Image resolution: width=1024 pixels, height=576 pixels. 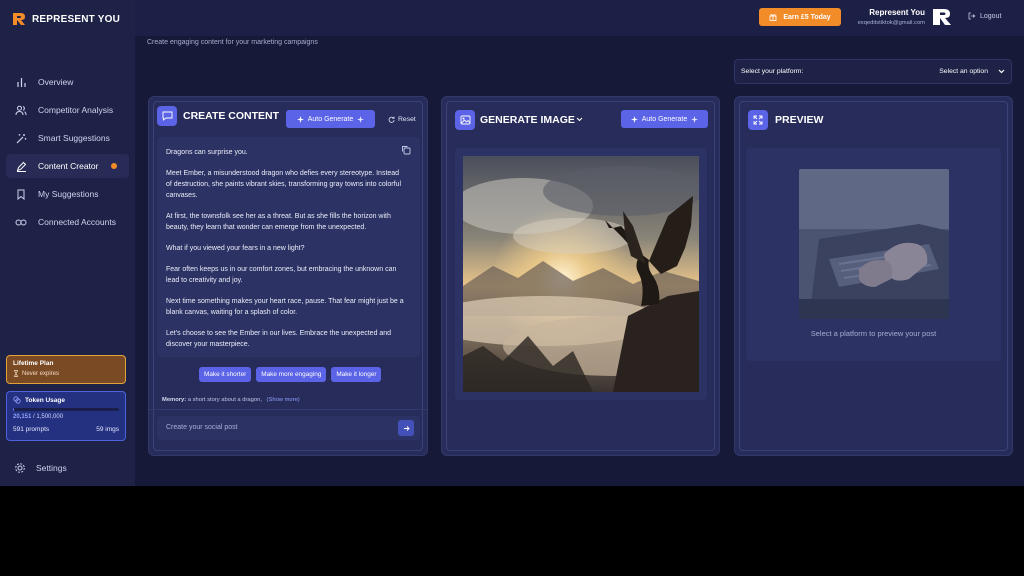 What do you see at coordinates (897, 12) in the screenshot?
I see `user-name: Represent You` at bounding box center [897, 12].